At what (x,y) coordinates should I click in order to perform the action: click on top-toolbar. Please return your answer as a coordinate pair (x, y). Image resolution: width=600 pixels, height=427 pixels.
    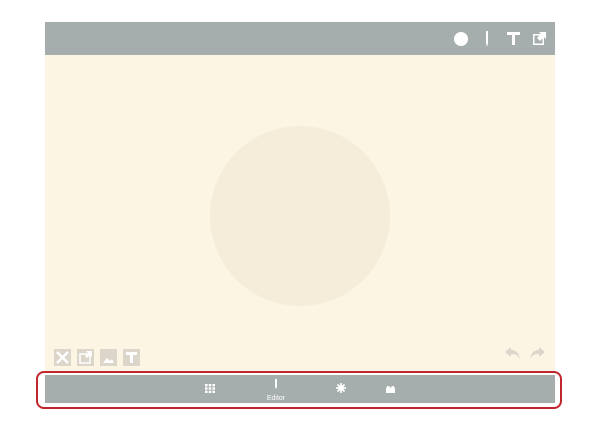
    Looking at the image, I should click on (300, 38).